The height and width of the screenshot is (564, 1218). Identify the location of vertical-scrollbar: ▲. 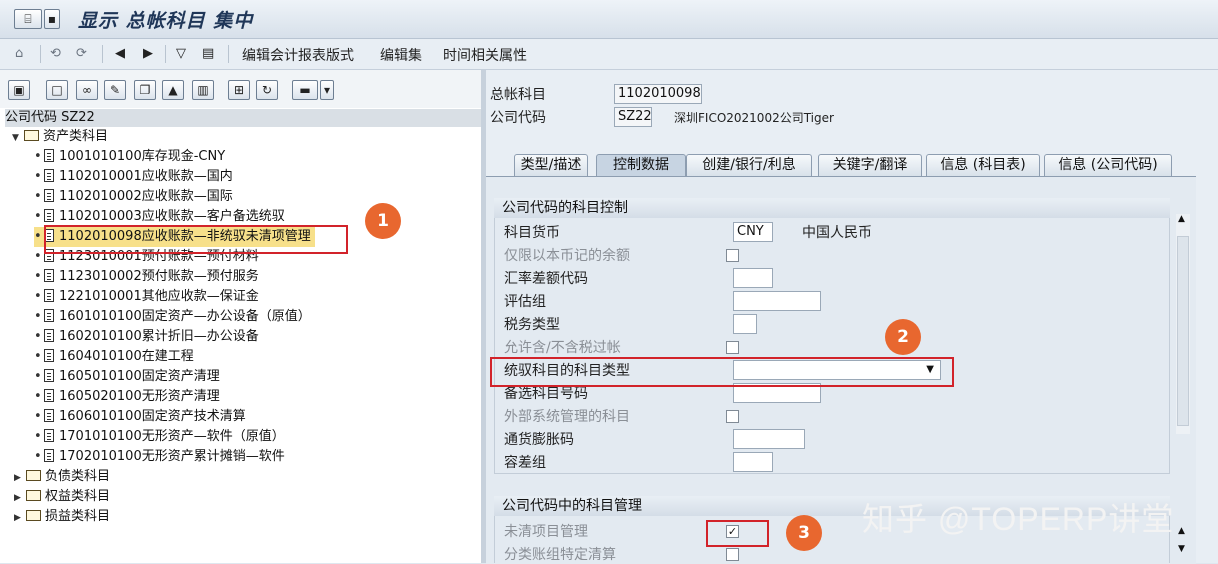
(1183, 324).